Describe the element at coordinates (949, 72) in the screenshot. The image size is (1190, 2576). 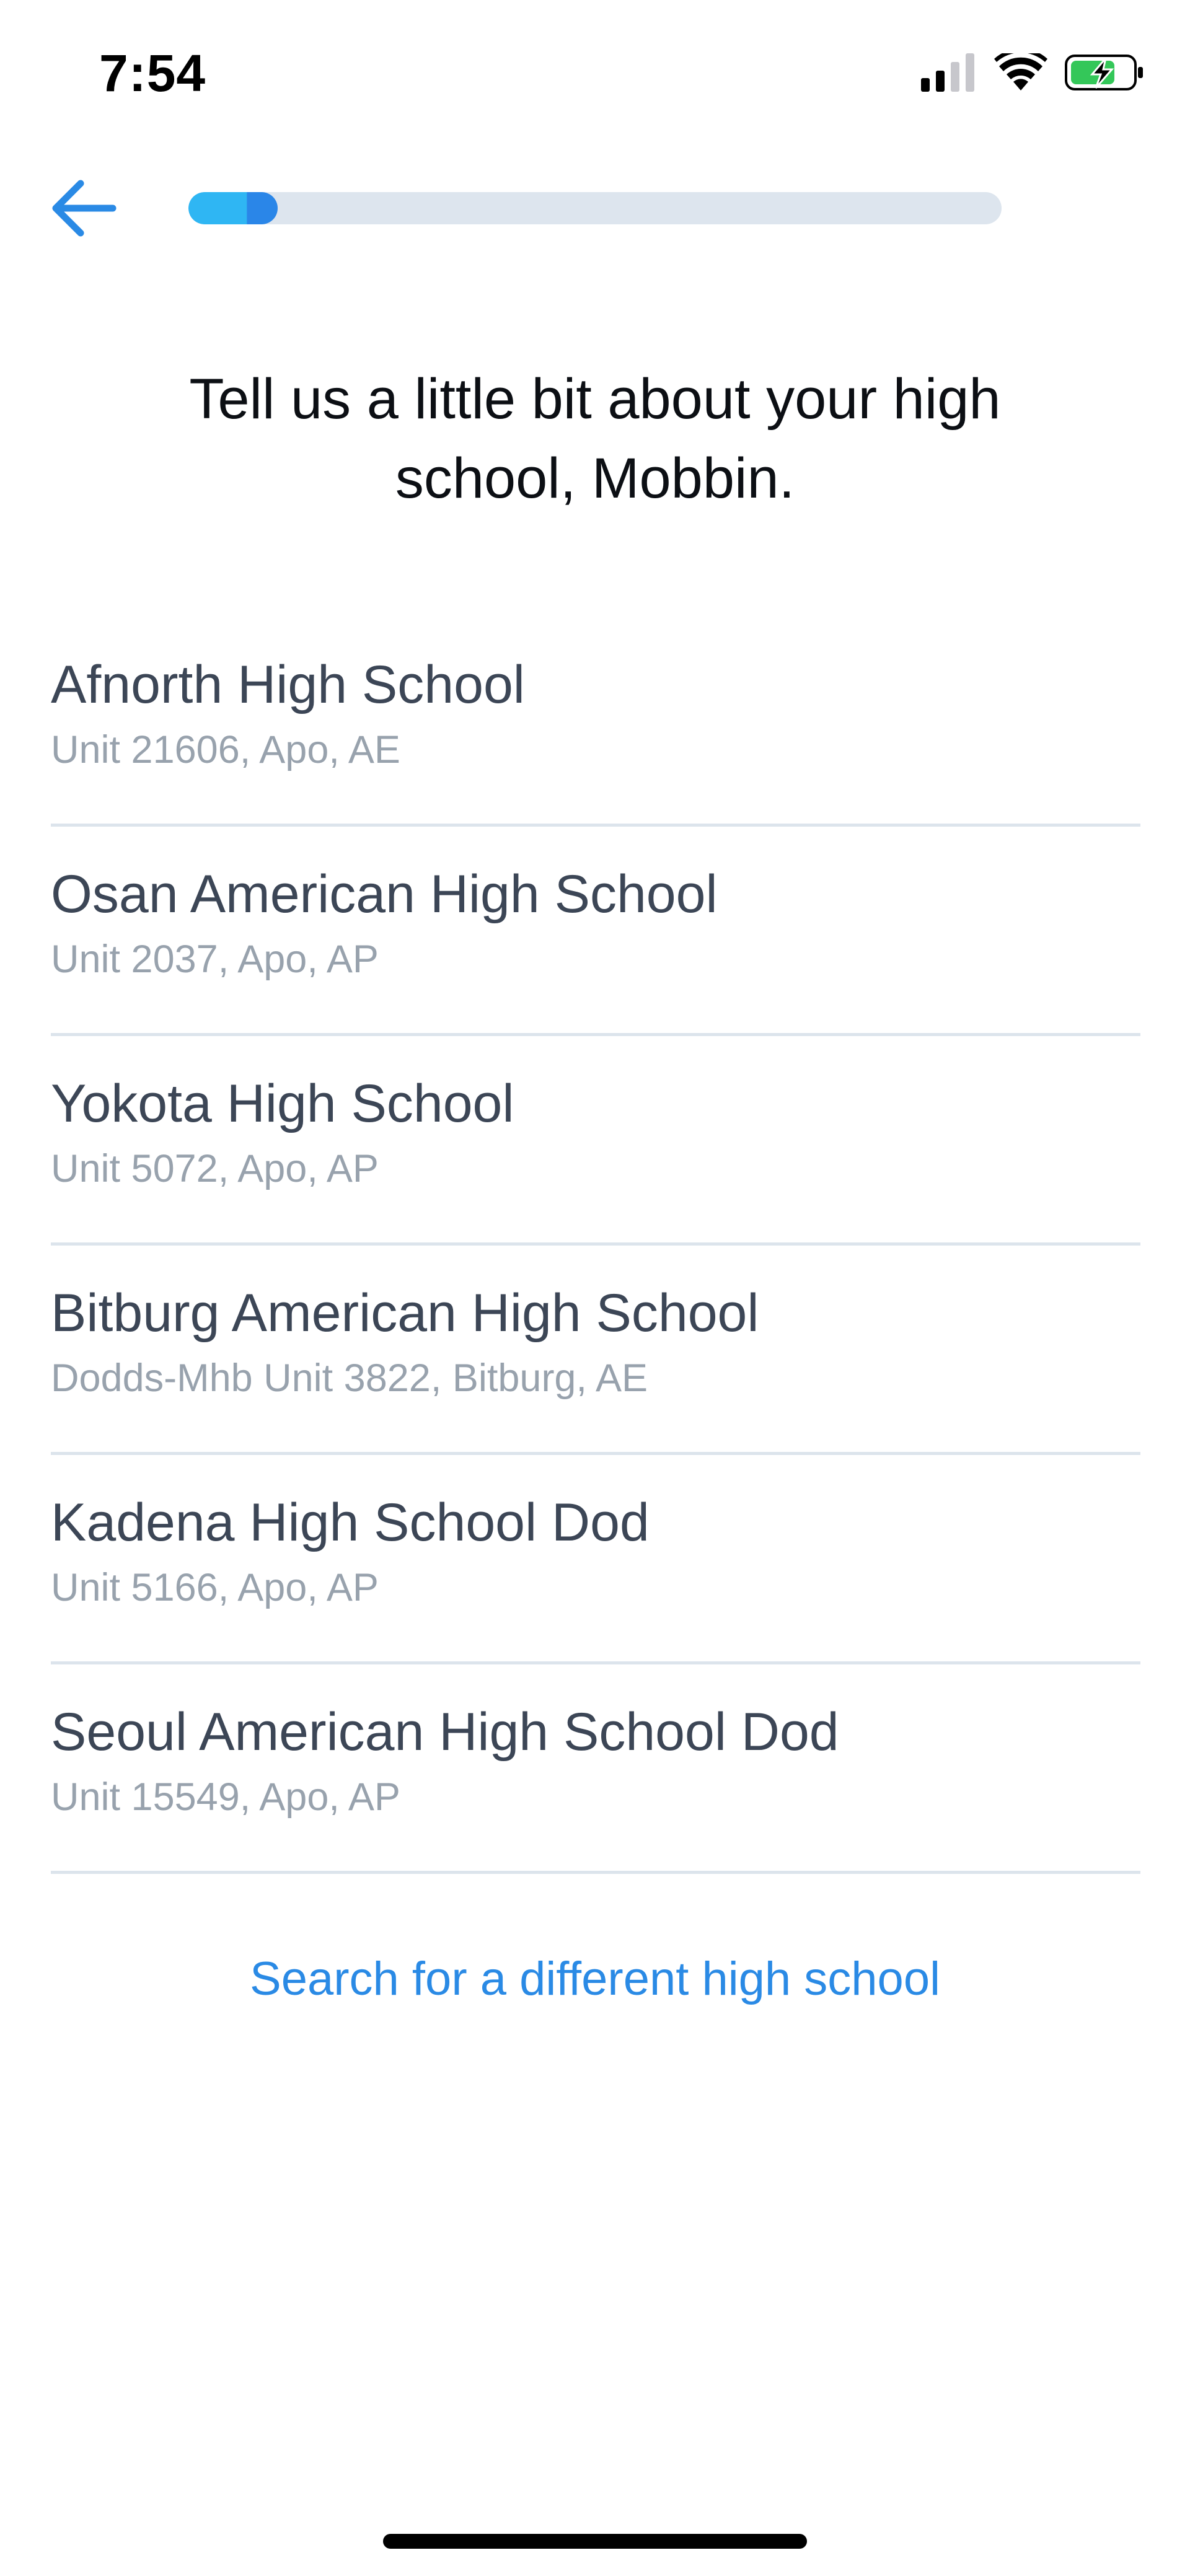
I see `cellular-signal-icon` at that location.